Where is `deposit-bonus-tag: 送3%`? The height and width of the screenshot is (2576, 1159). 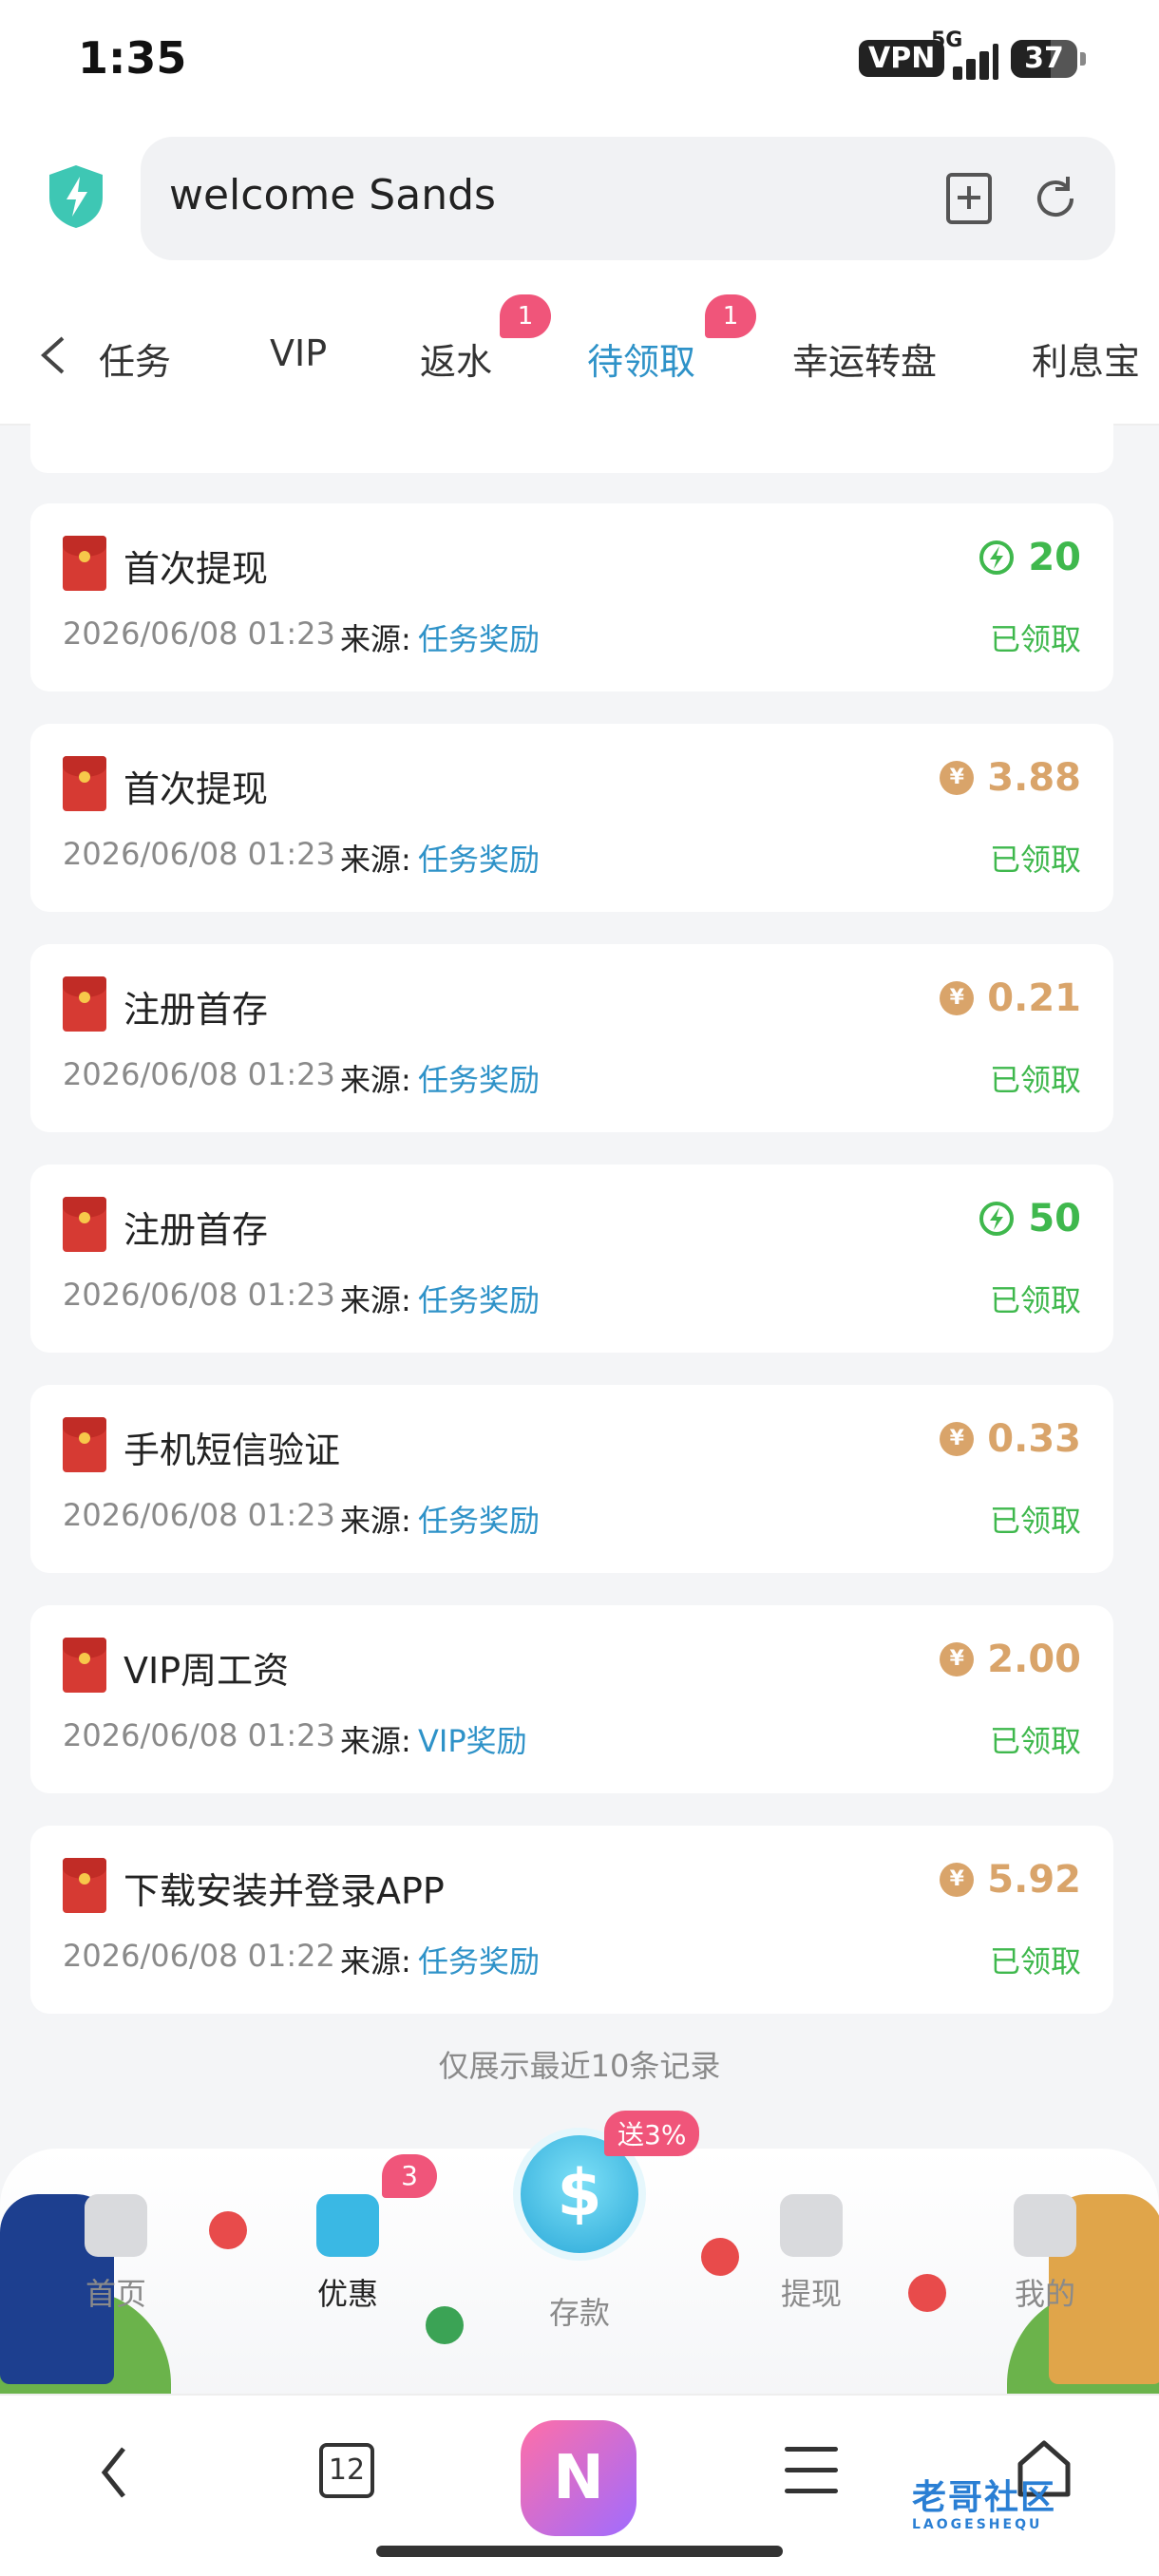
deposit-bonus-tag: 送3% is located at coordinates (652, 2133).